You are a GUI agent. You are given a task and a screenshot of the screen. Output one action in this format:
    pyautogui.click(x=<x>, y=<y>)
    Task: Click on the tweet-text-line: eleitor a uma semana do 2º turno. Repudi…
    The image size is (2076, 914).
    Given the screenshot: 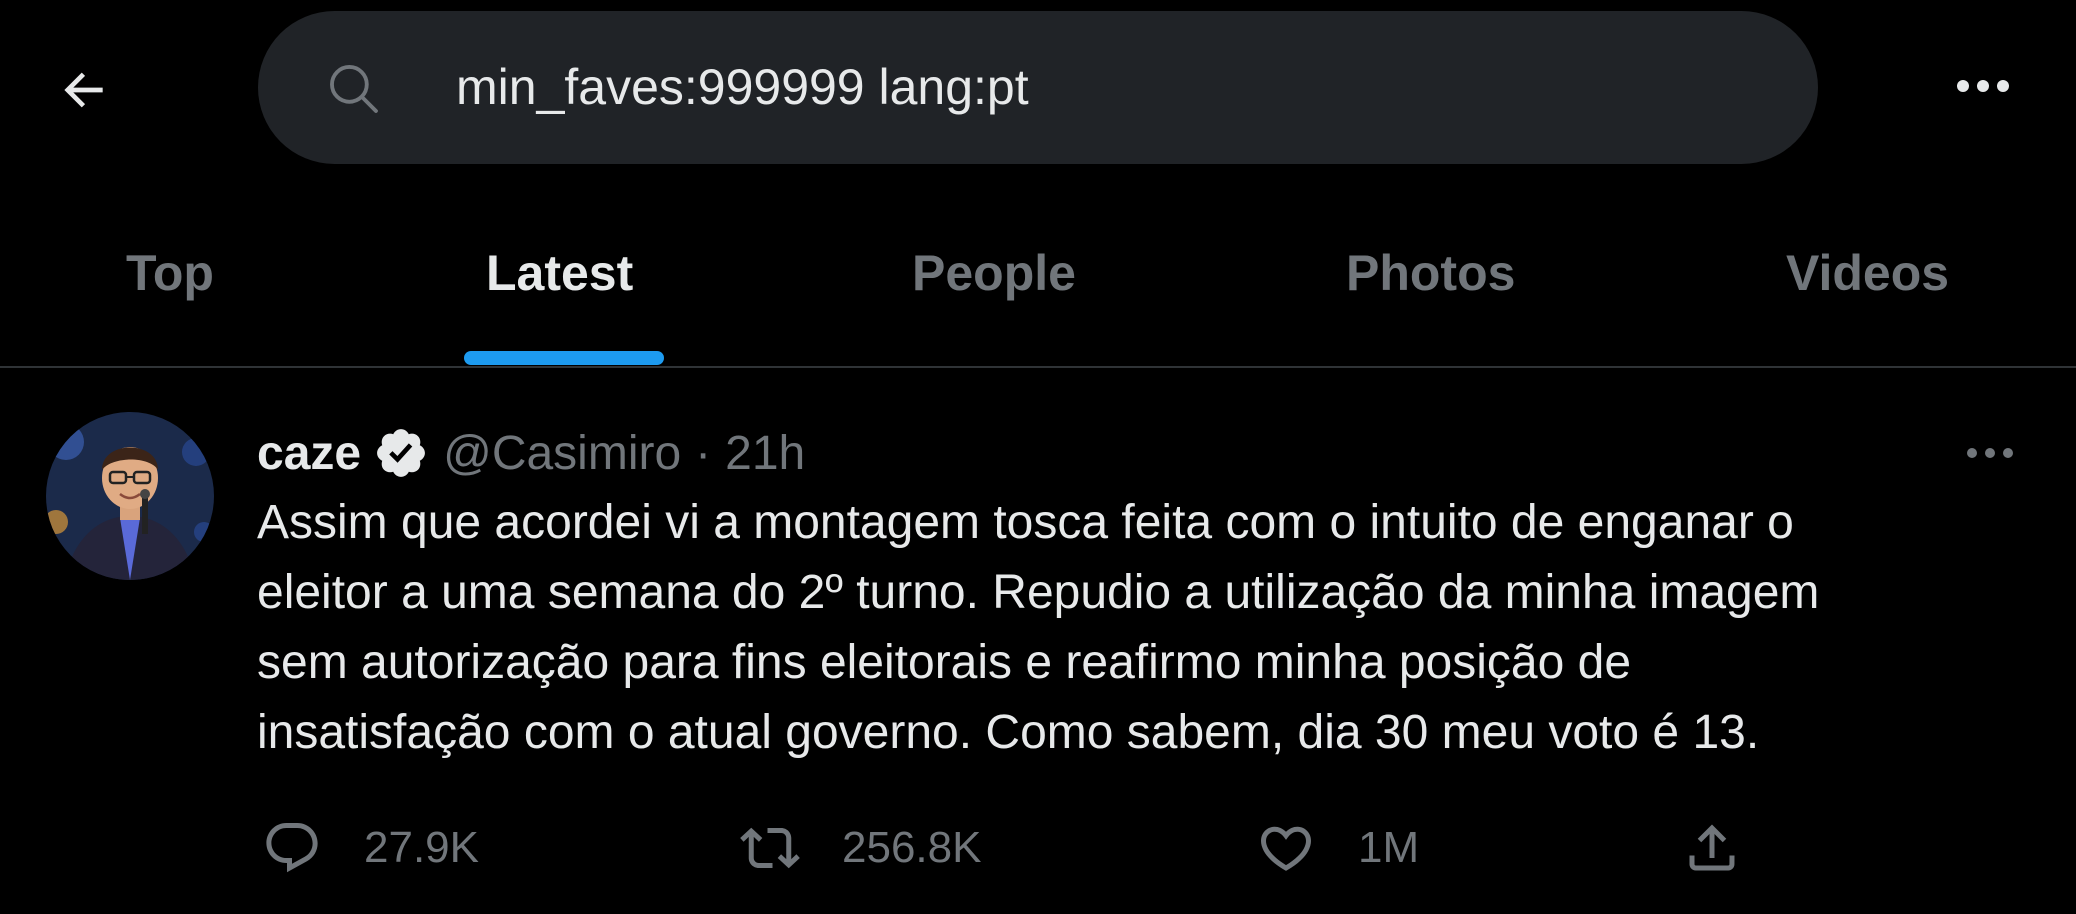 What is the action you would take?
    pyautogui.click(x=1038, y=592)
    